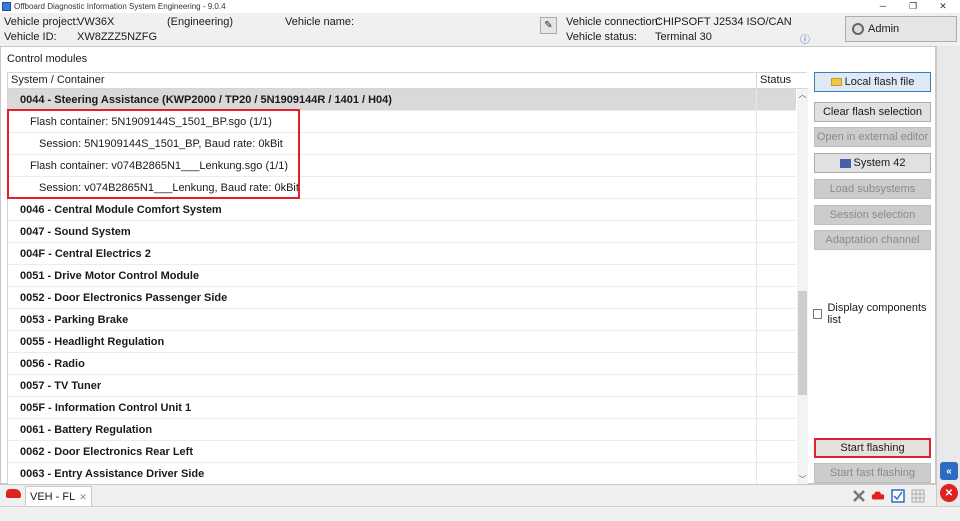  What do you see at coordinates (402, 364) in the screenshot?
I see `control-module-row: 0056 - Radio` at bounding box center [402, 364].